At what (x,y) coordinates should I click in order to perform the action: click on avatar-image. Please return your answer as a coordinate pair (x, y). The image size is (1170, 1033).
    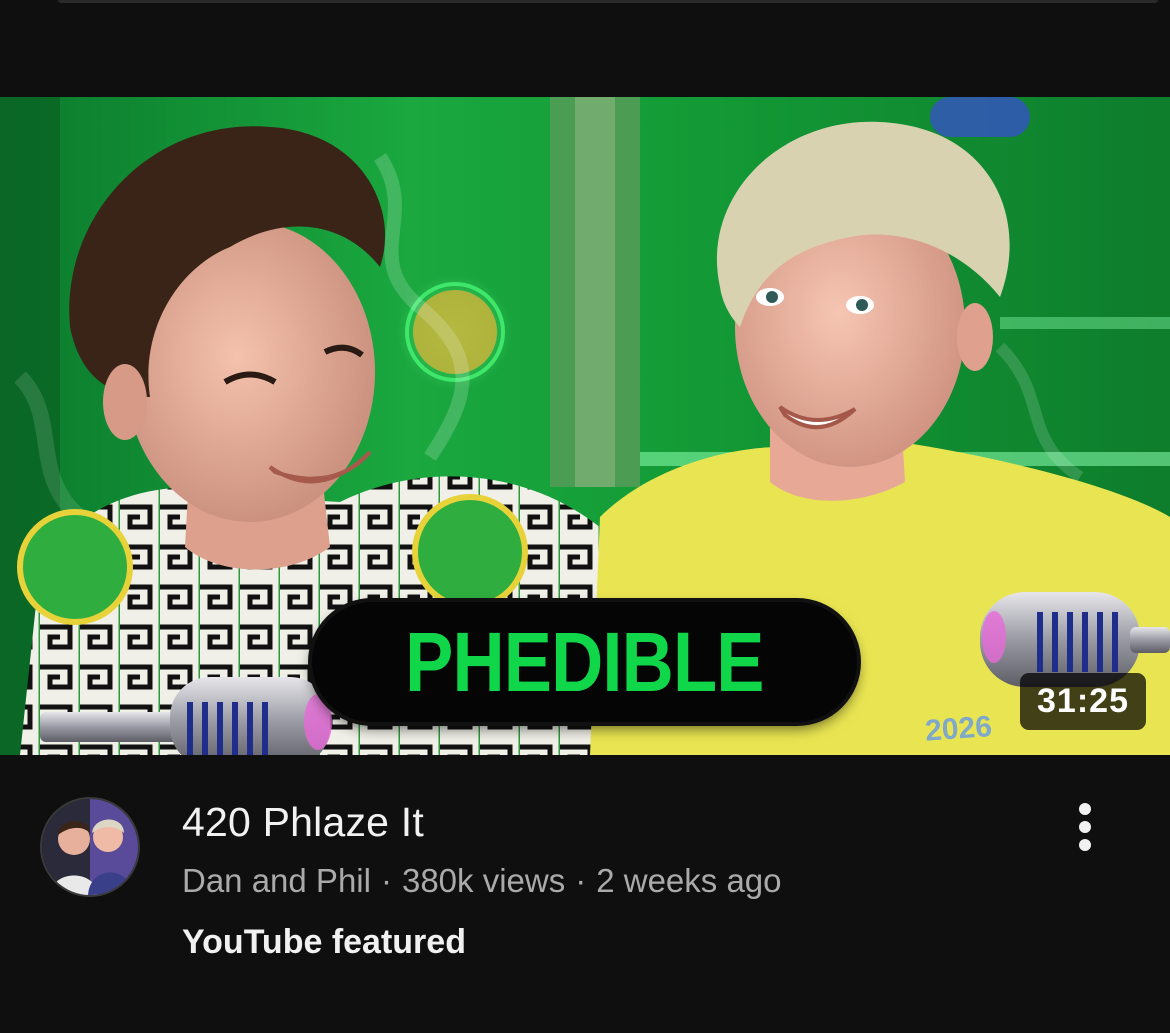
    Looking at the image, I should click on (90, 847).